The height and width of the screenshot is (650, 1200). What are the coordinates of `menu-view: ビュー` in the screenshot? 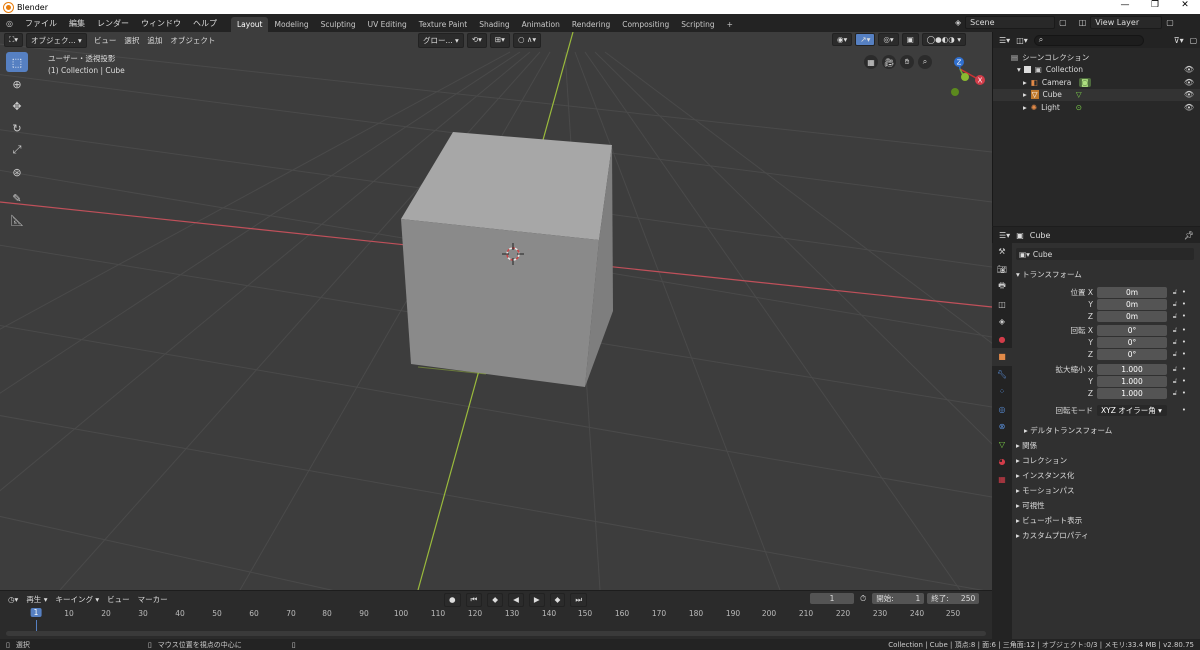 It's located at (105, 40).